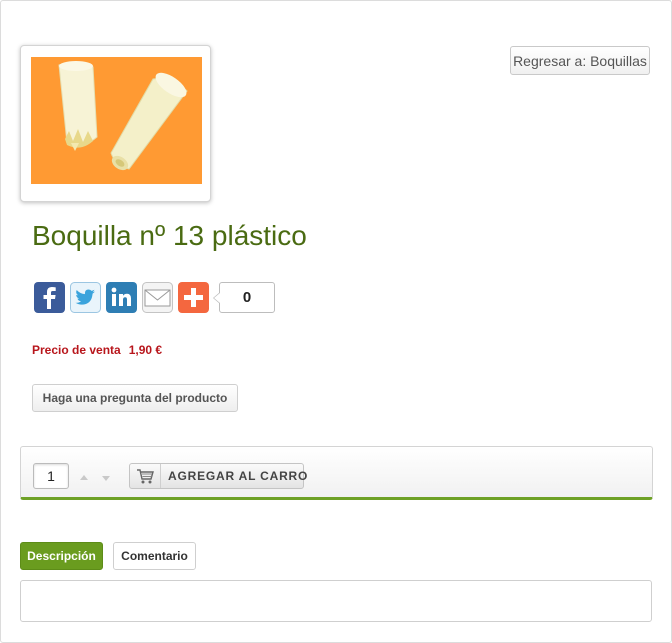 The width and height of the screenshot is (672, 643). I want to click on sale-price: Precio de venta 1,90 €, so click(97, 350).